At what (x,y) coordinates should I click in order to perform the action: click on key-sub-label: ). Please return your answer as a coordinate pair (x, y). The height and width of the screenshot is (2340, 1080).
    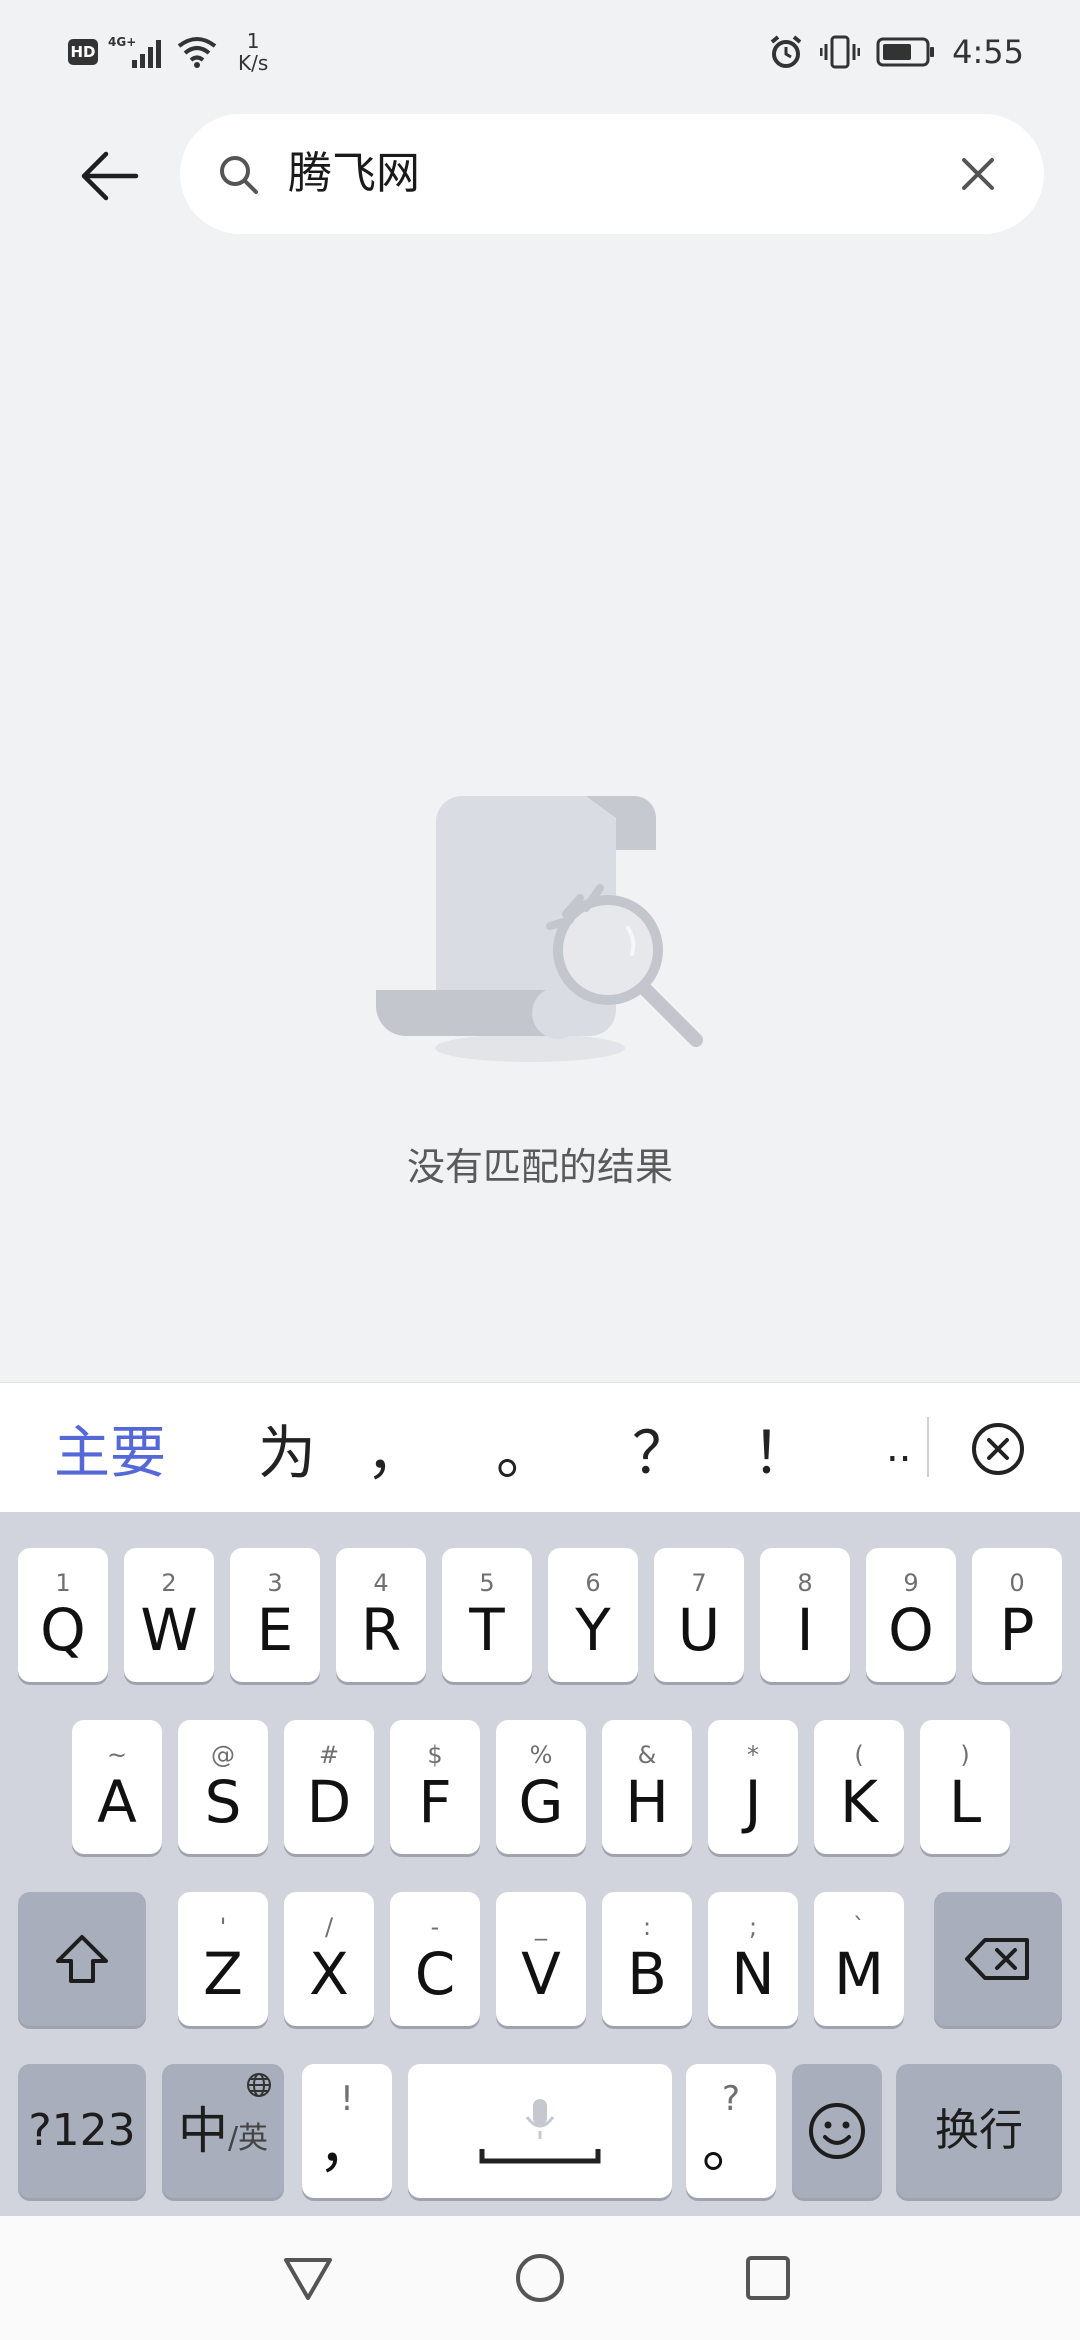
    Looking at the image, I should click on (965, 1755).